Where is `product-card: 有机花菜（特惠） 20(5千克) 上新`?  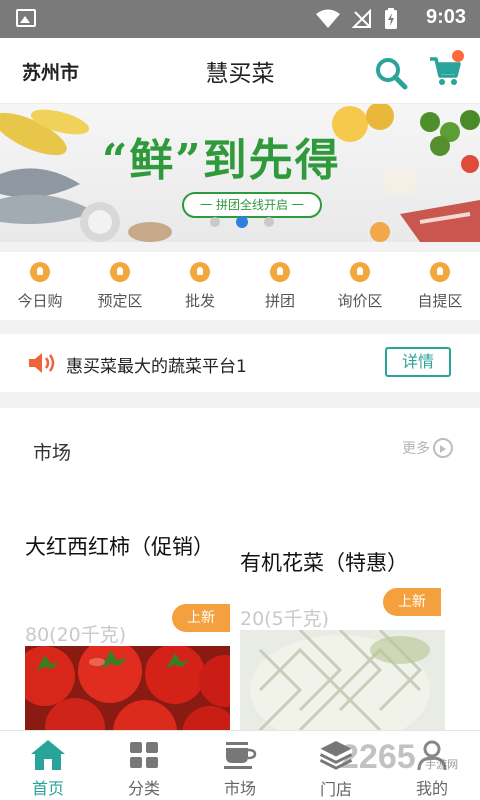
product-card: 有机花菜（特惠） 20(5千克) 上新 is located at coordinates (342, 639).